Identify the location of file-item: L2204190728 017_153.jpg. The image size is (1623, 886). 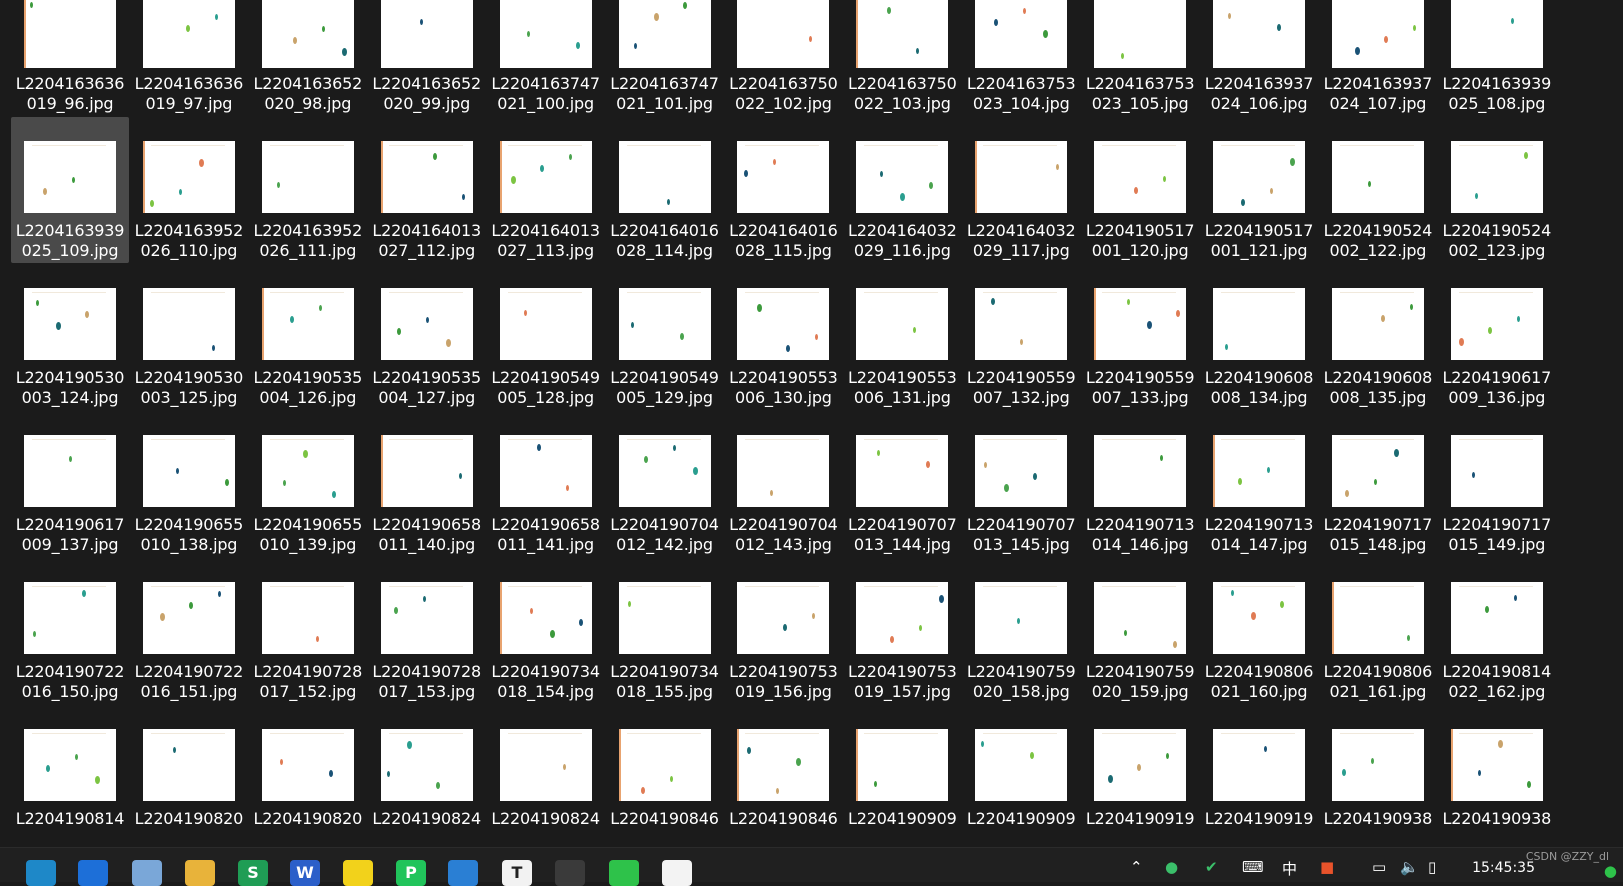
(427, 631).